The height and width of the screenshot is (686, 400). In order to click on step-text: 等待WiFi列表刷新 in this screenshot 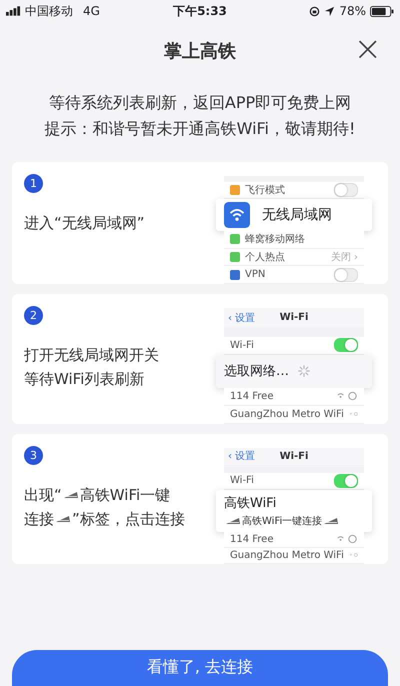, I will do `click(84, 379)`.